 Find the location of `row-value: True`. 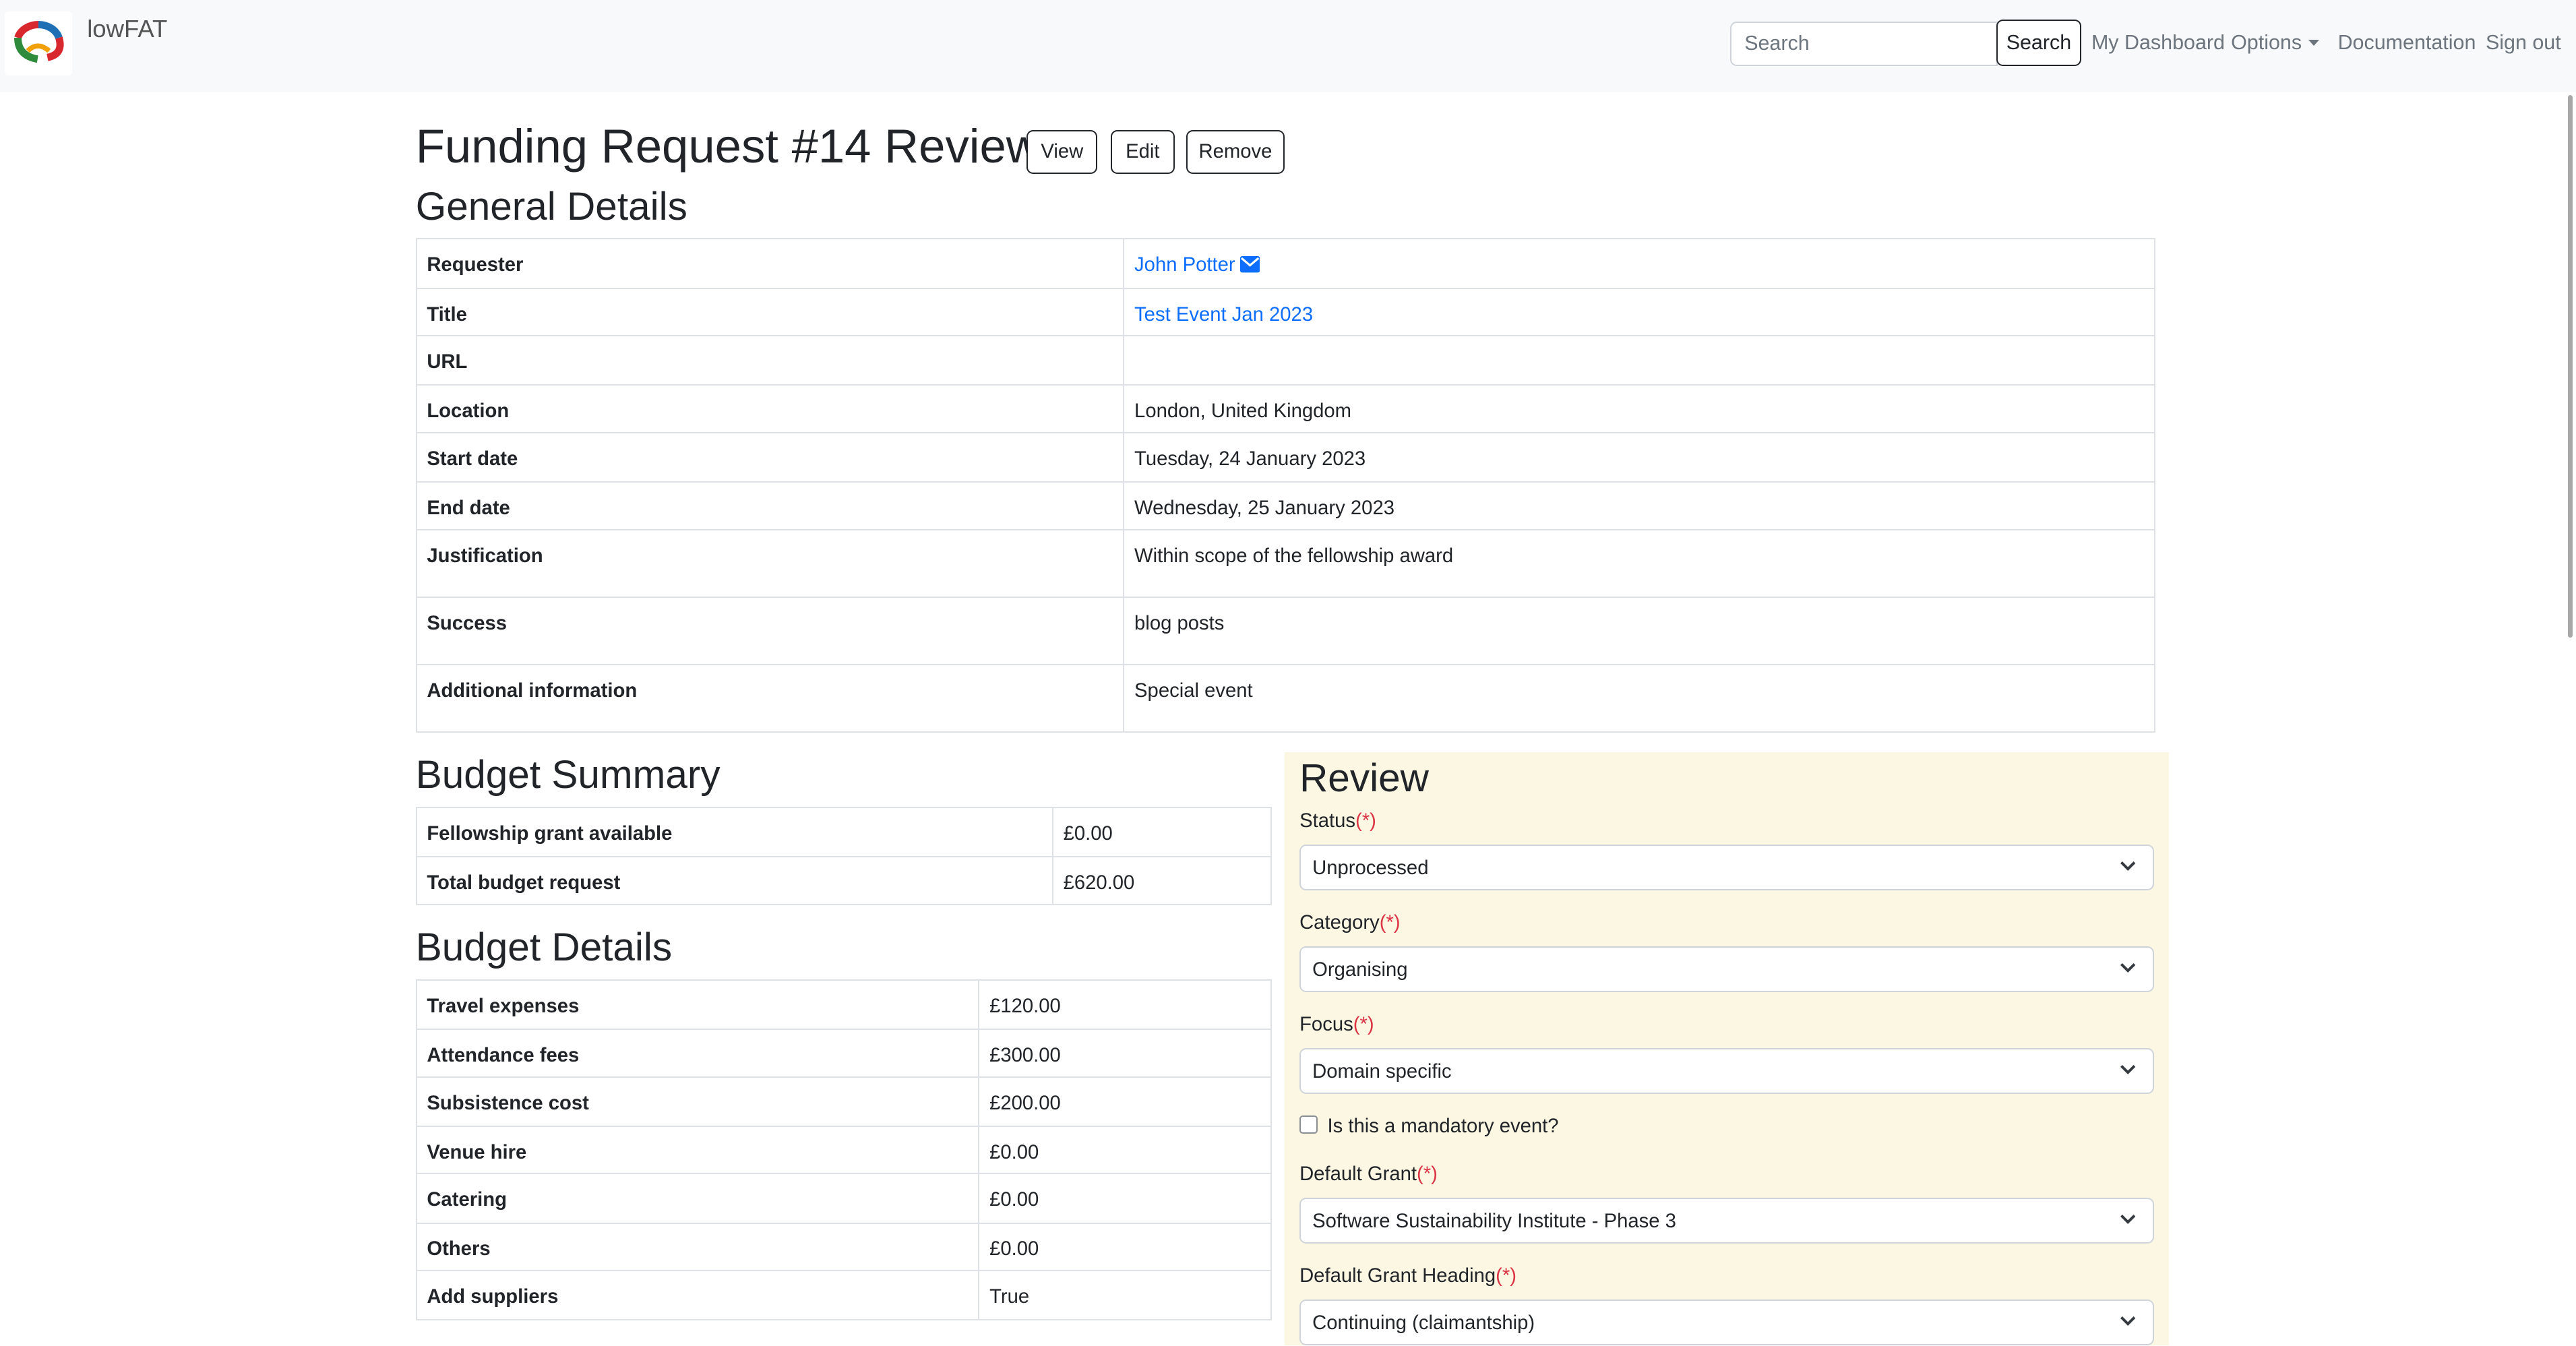

row-value: True is located at coordinates (1125, 1295).